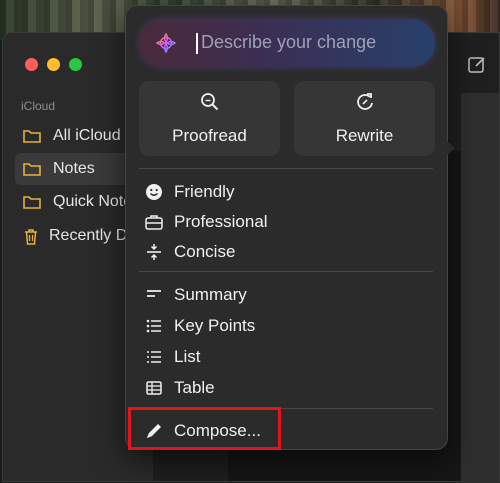  Describe the element at coordinates (289, 326) in the screenshot. I see `key-points-option: Key Points` at that location.